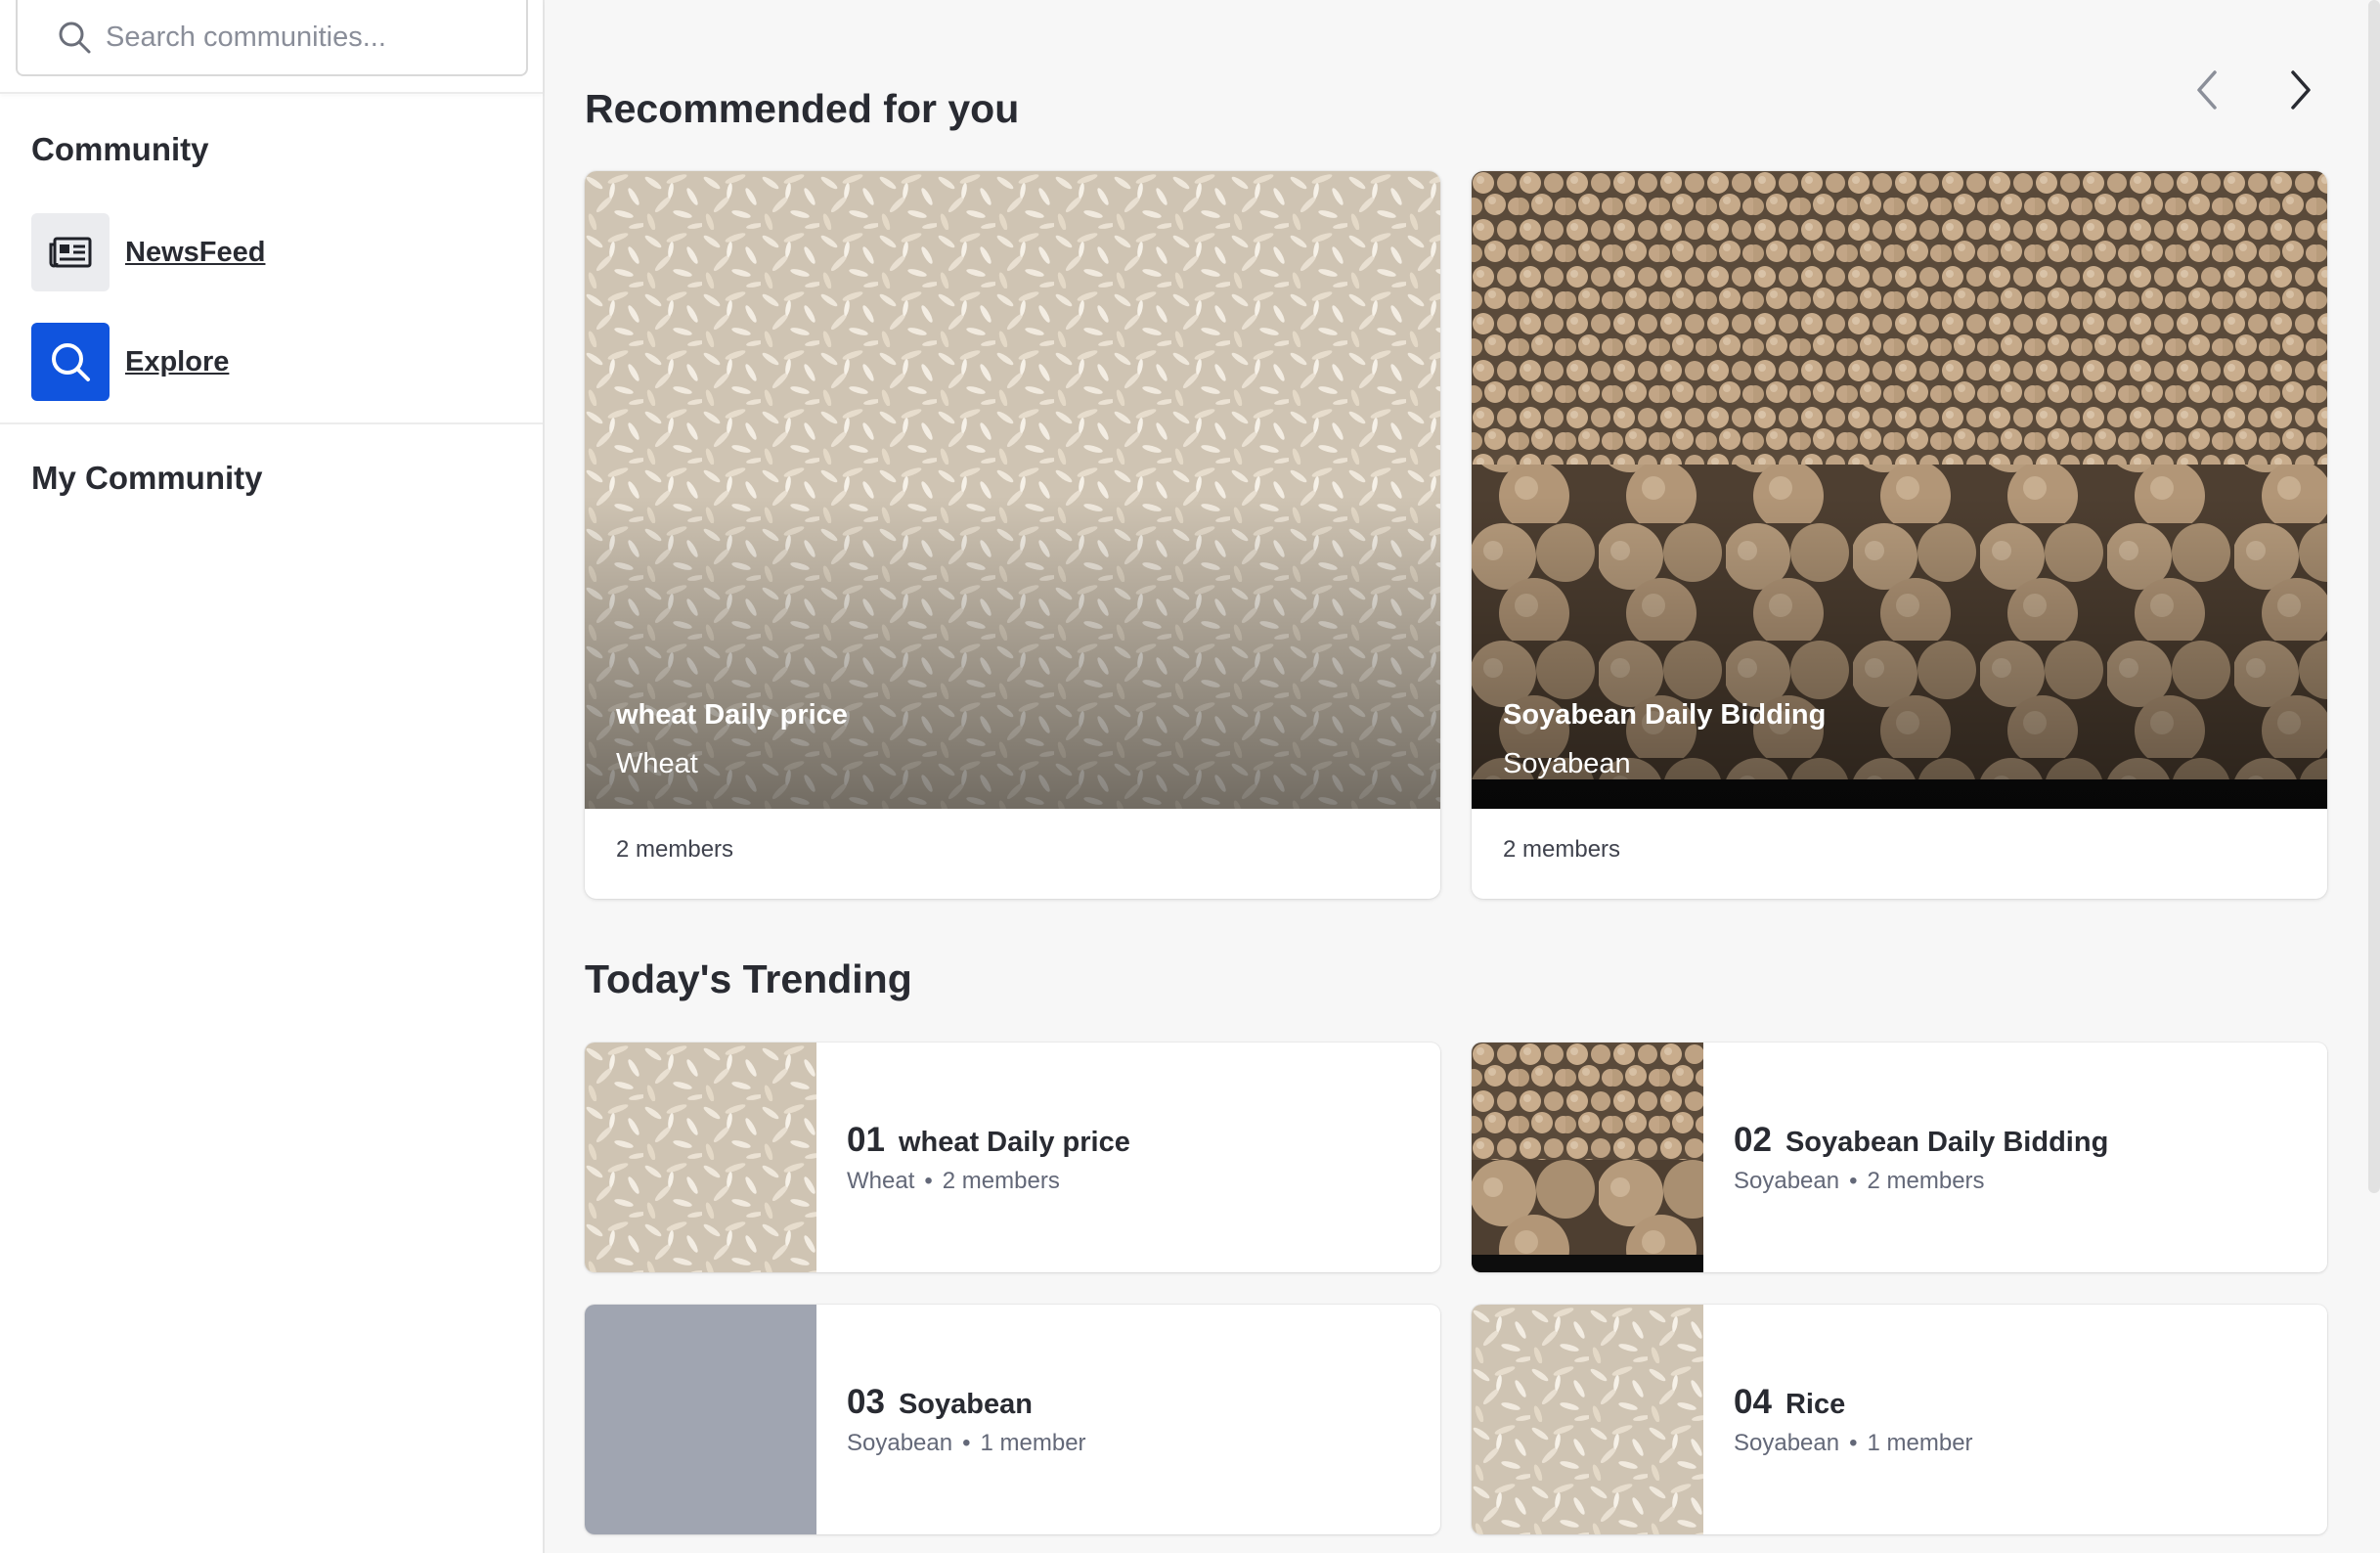  What do you see at coordinates (2374, 596) in the screenshot?
I see `scrollbar` at bounding box center [2374, 596].